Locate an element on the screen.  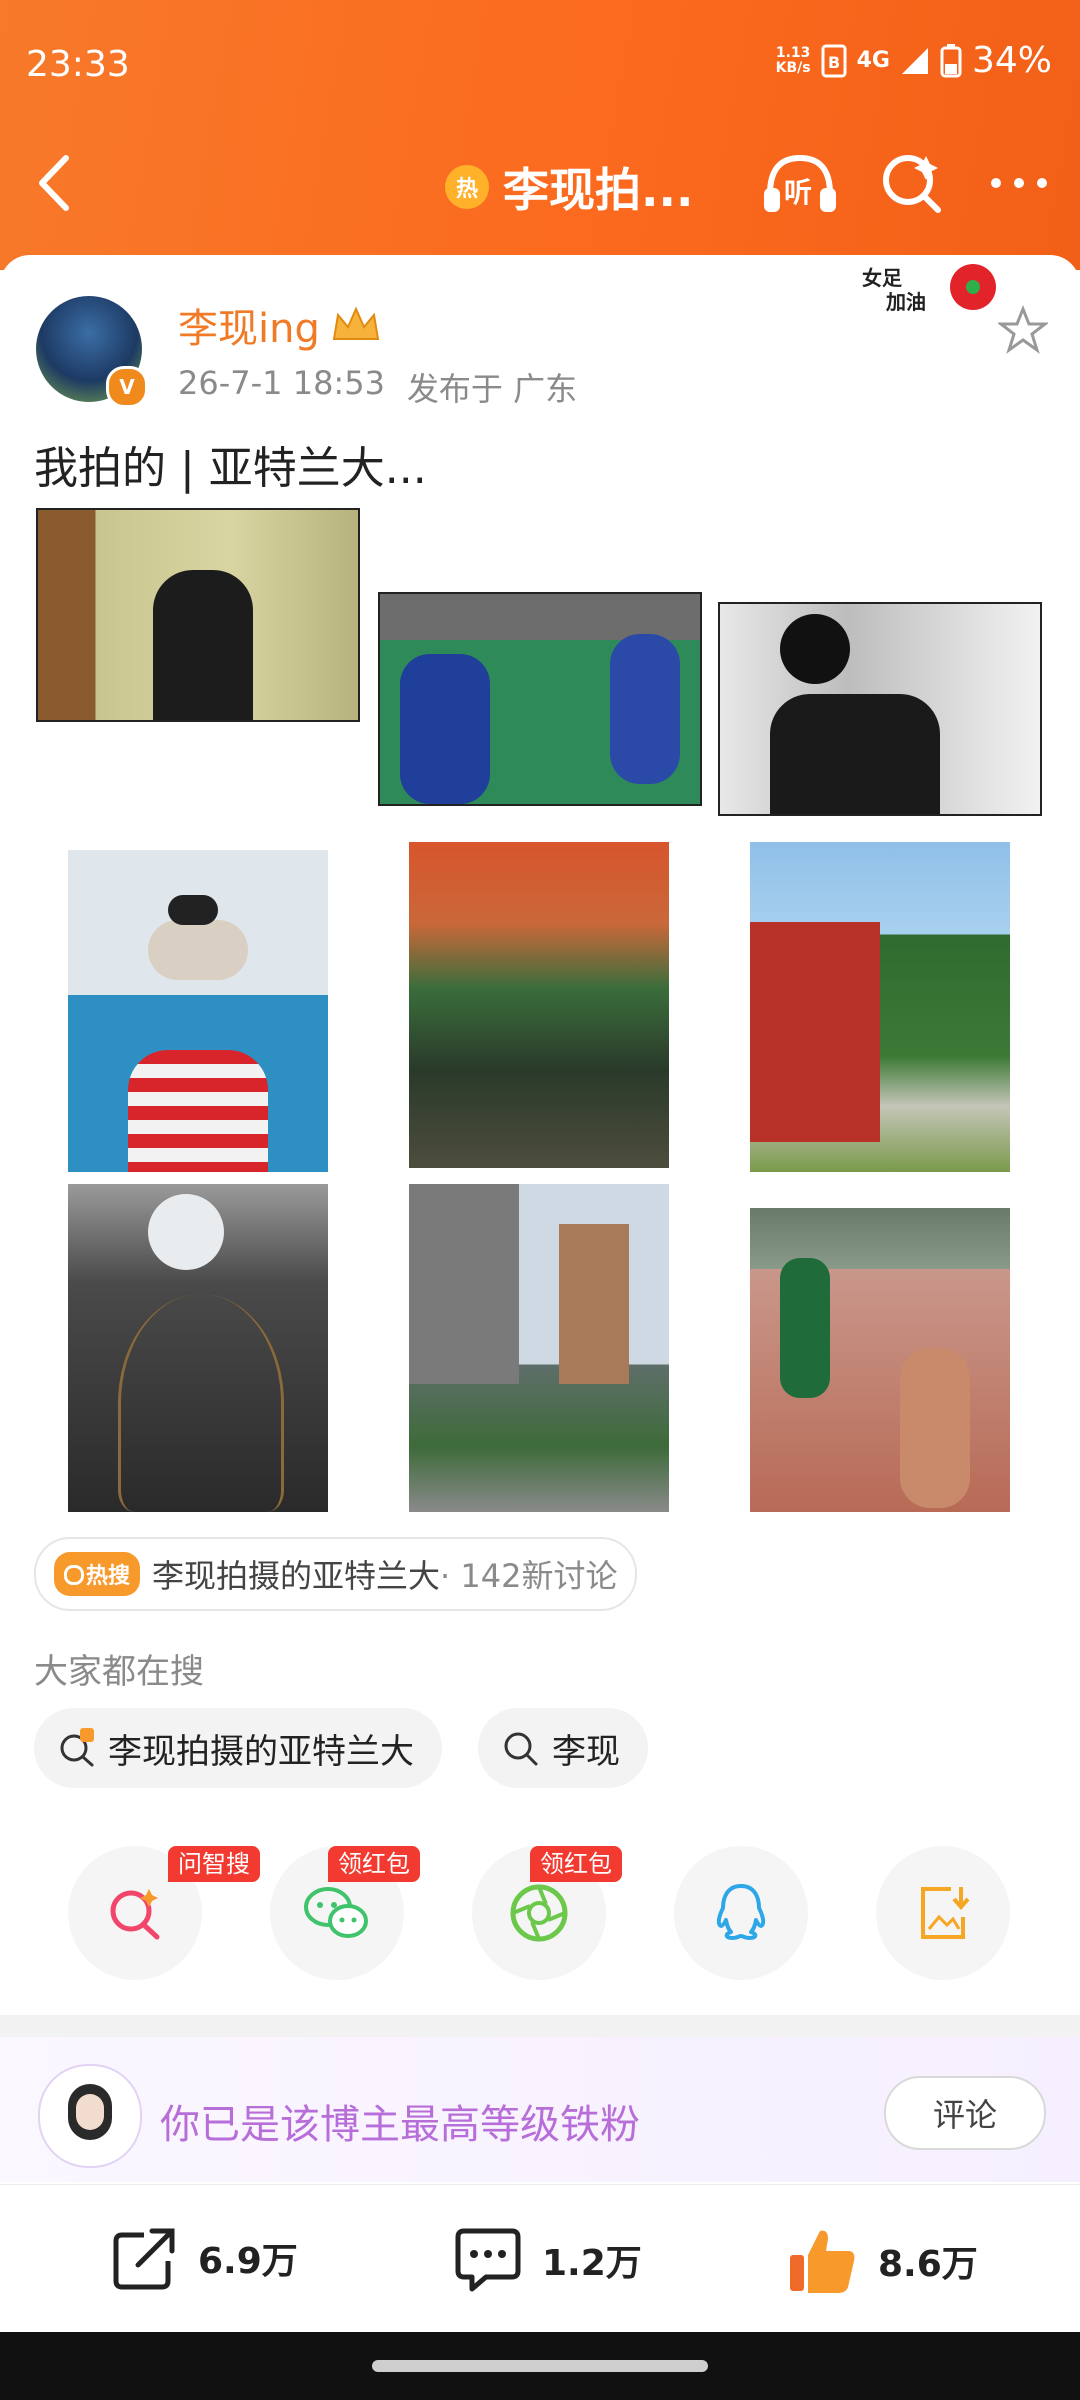
repost-icon is located at coordinates (144, 2259).